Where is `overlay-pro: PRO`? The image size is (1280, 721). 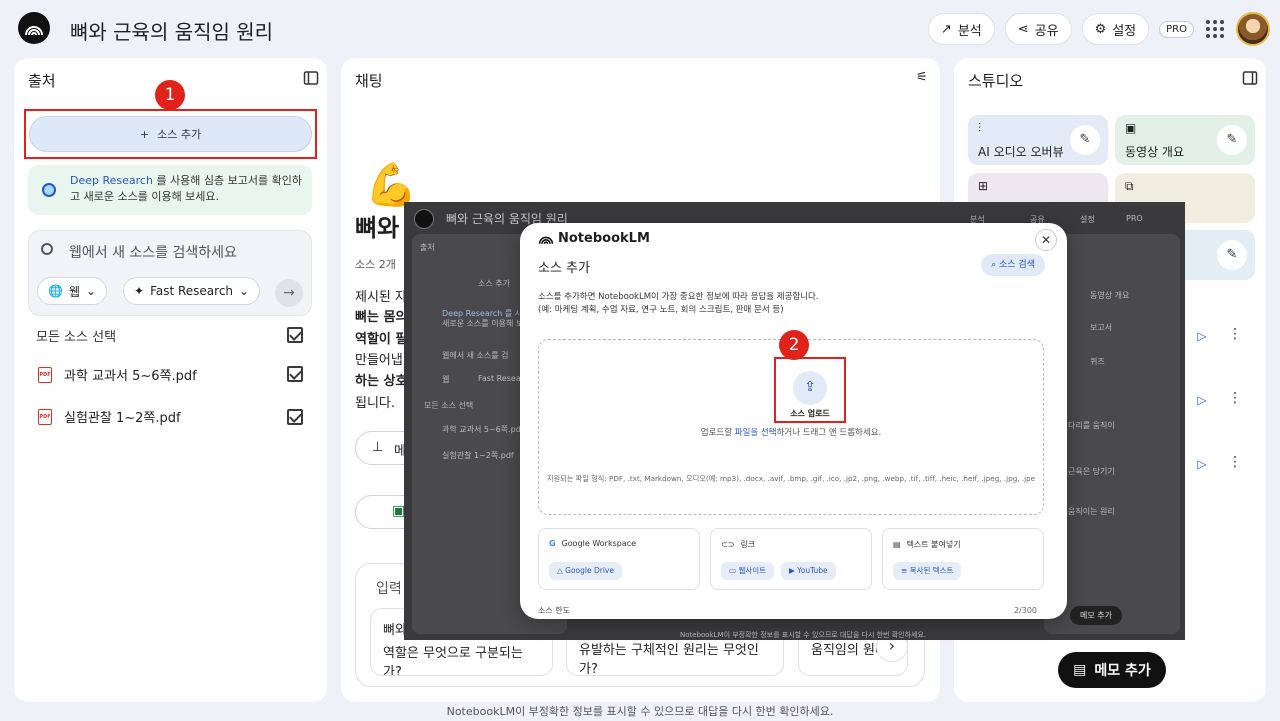
overlay-pro: PRO is located at coordinates (1134, 218).